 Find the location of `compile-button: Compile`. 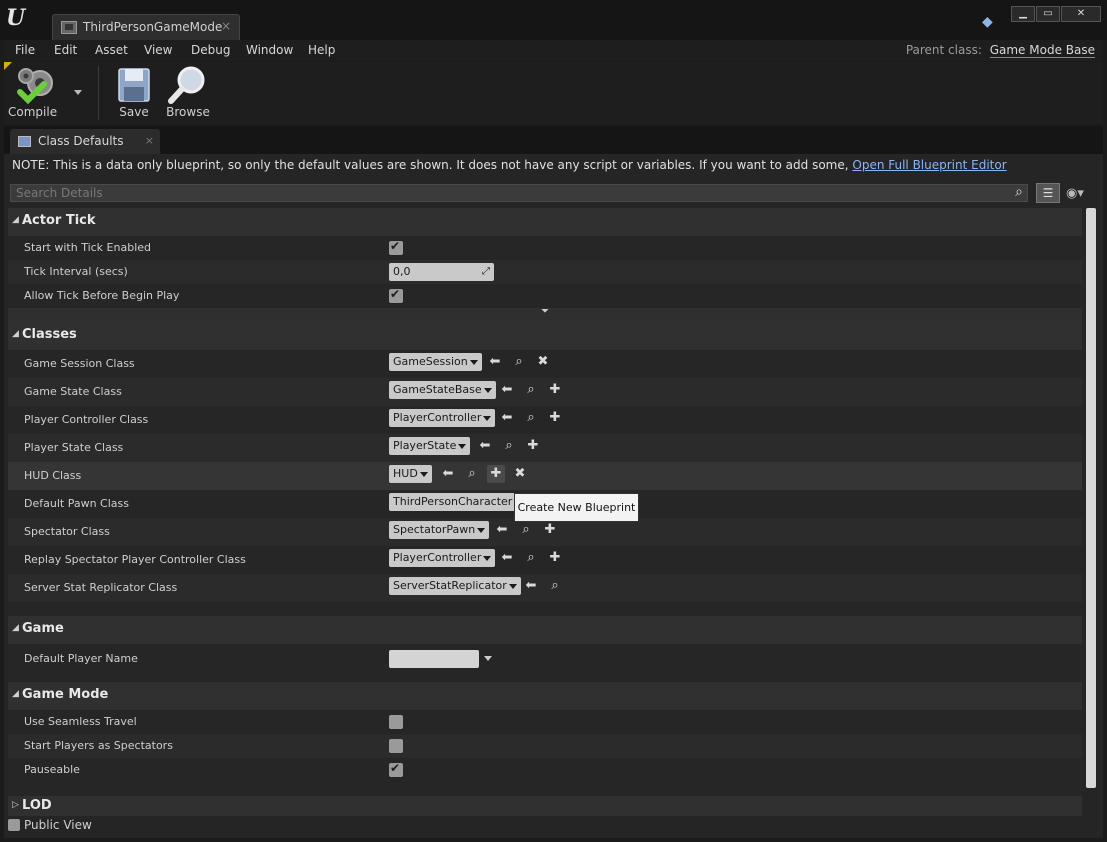

compile-button: Compile is located at coordinates (38, 93).